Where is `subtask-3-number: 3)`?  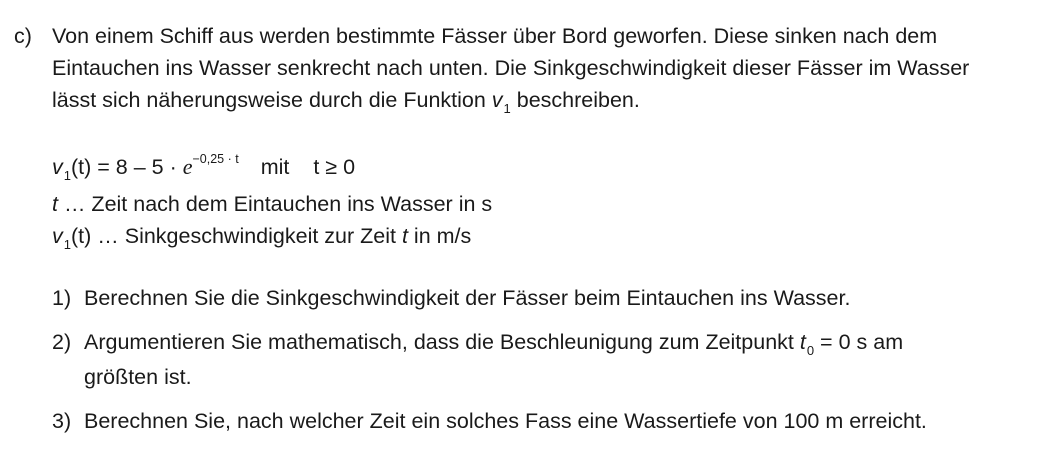 subtask-3-number: 3) is located at coordinates (62, 421).